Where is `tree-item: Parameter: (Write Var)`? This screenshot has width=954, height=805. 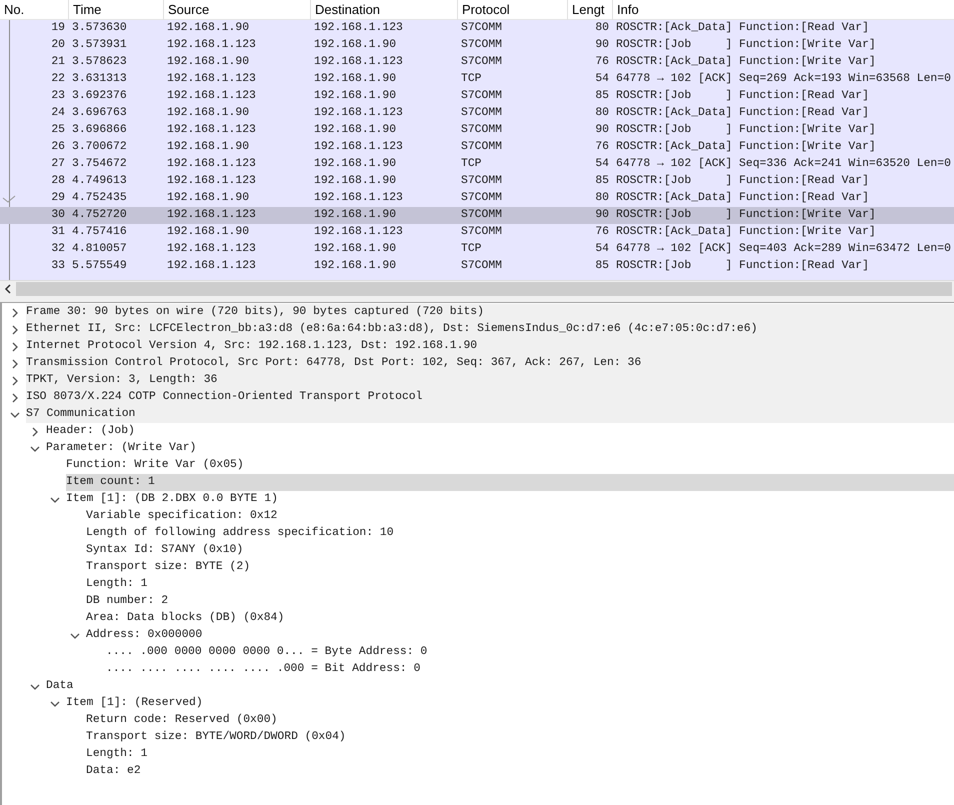 tree-item: Parameter: (Write Var) is located at coordinates (500, 448).